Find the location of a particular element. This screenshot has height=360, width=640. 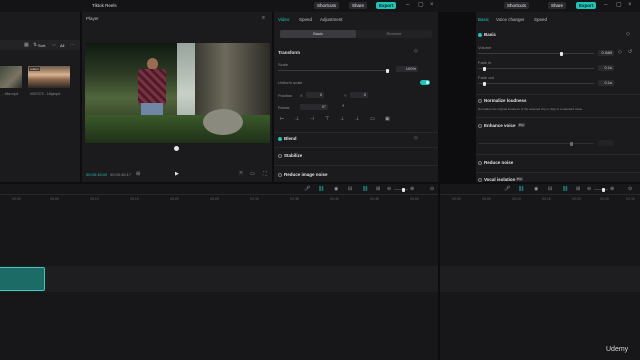

video-preview is located at coordinates (177, 93).